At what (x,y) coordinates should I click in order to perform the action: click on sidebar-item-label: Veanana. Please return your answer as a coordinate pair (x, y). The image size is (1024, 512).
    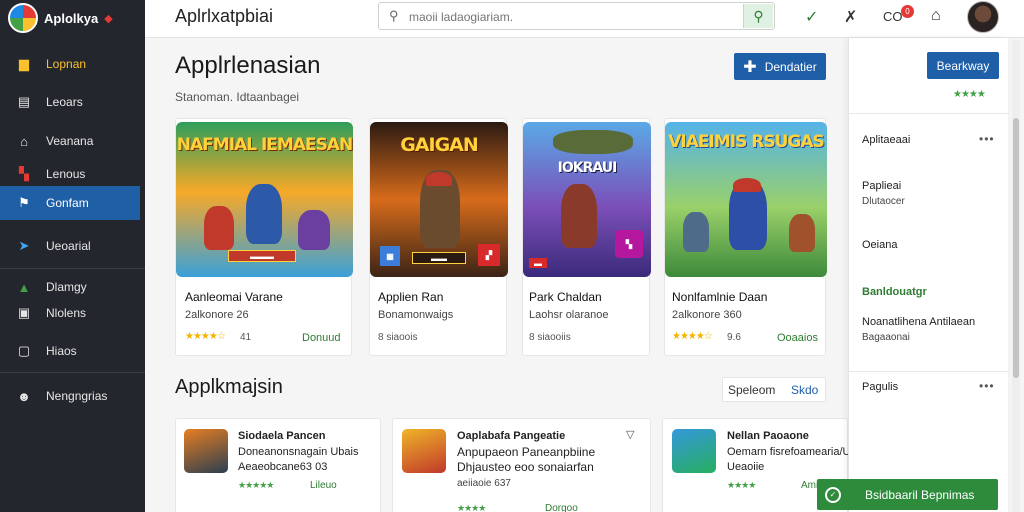
    Looking at the image, I should click on (70, 141).